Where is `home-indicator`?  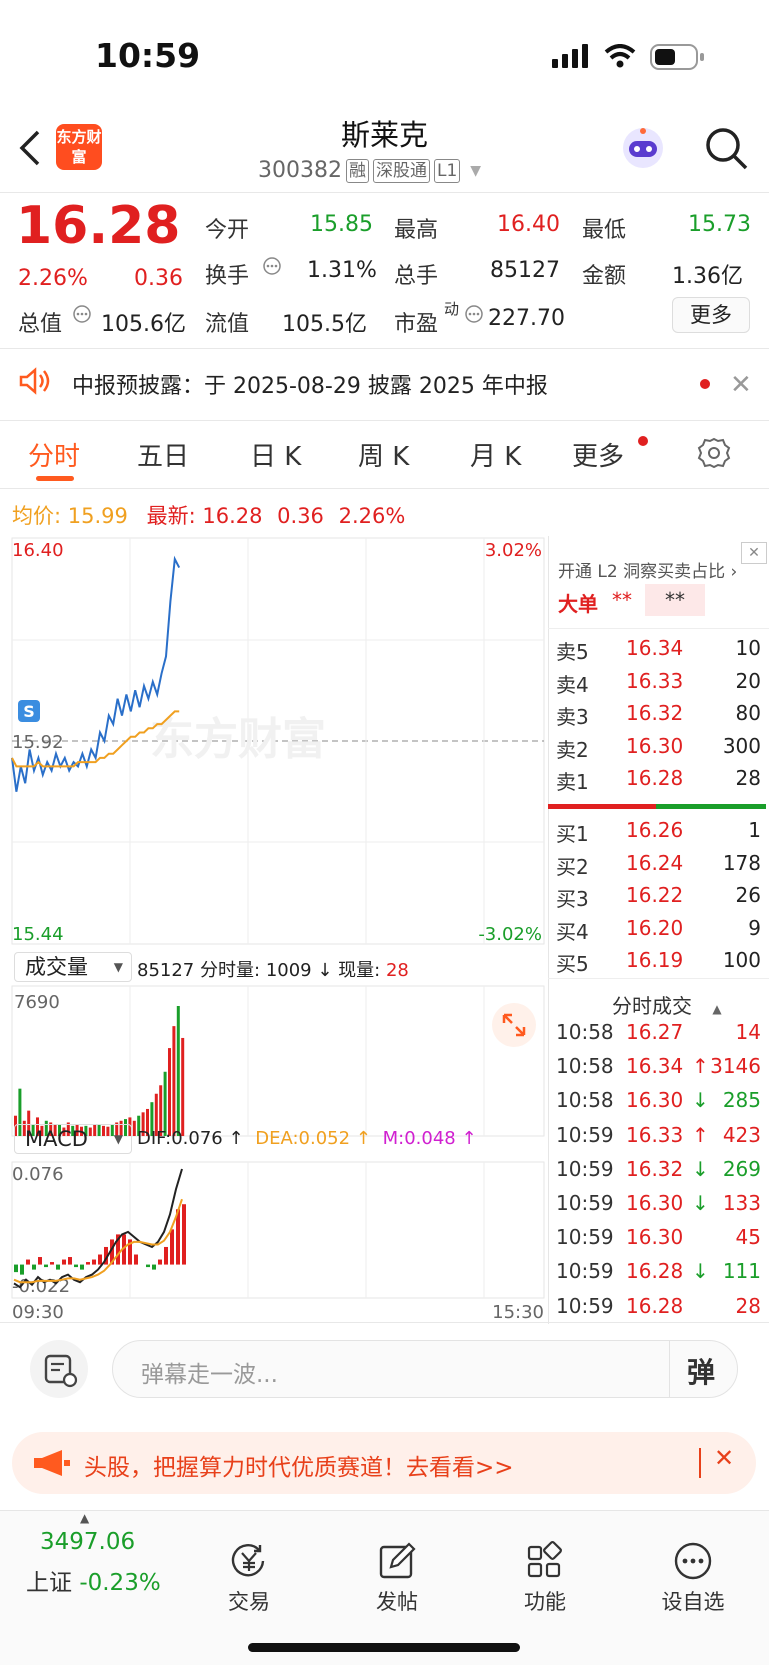
home-indicator is located at coordinates (384, 1647).